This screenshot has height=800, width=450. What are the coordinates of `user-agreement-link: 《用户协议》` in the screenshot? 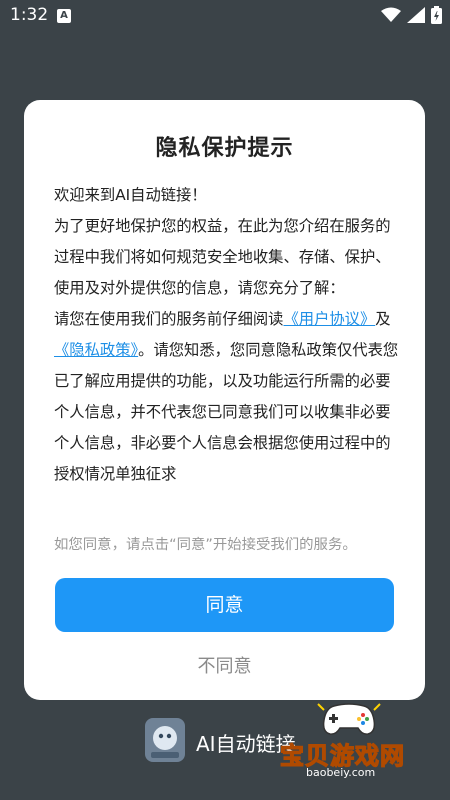 It's located at (329, 319).